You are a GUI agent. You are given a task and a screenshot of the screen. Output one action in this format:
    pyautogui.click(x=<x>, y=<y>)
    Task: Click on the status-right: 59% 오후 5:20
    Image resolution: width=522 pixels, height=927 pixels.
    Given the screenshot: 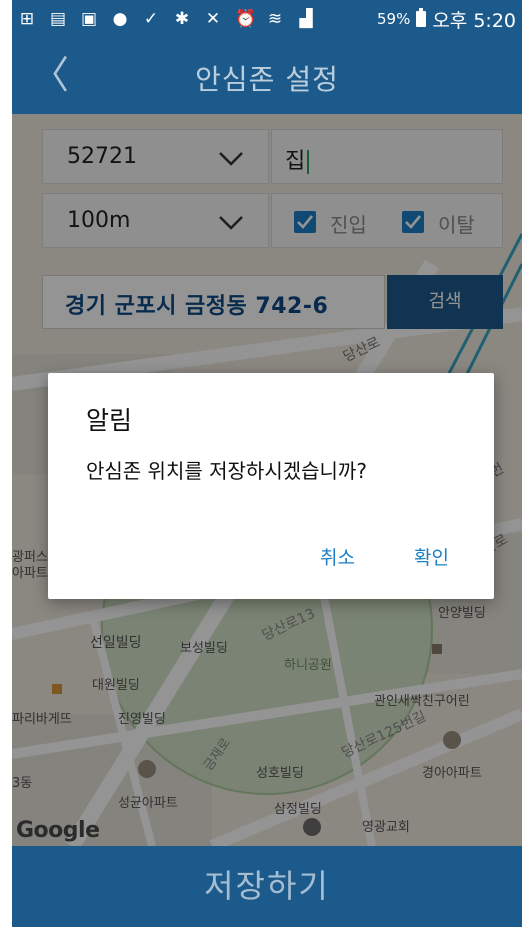 What is the action you would take?
    pyautogui.click(x=446, y=19)
    